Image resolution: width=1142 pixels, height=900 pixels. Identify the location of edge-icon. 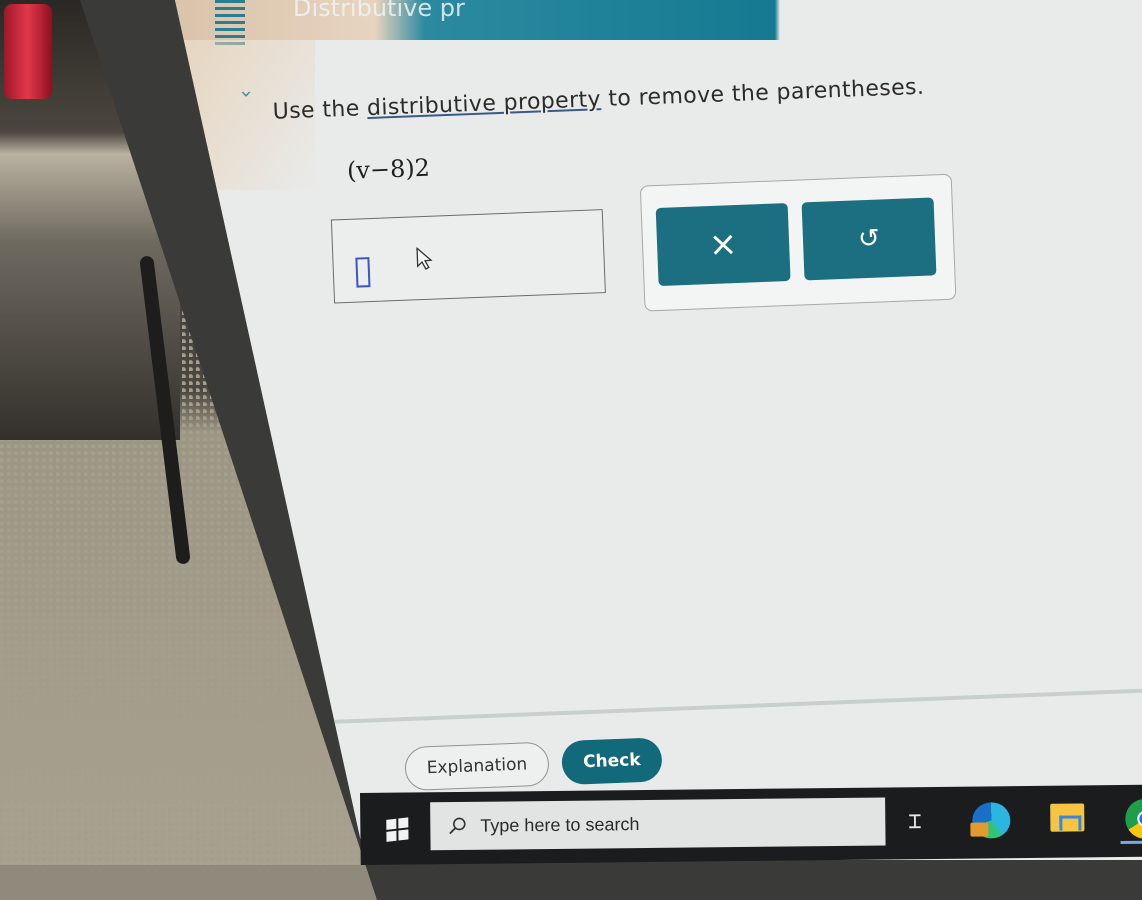
(991, 820).